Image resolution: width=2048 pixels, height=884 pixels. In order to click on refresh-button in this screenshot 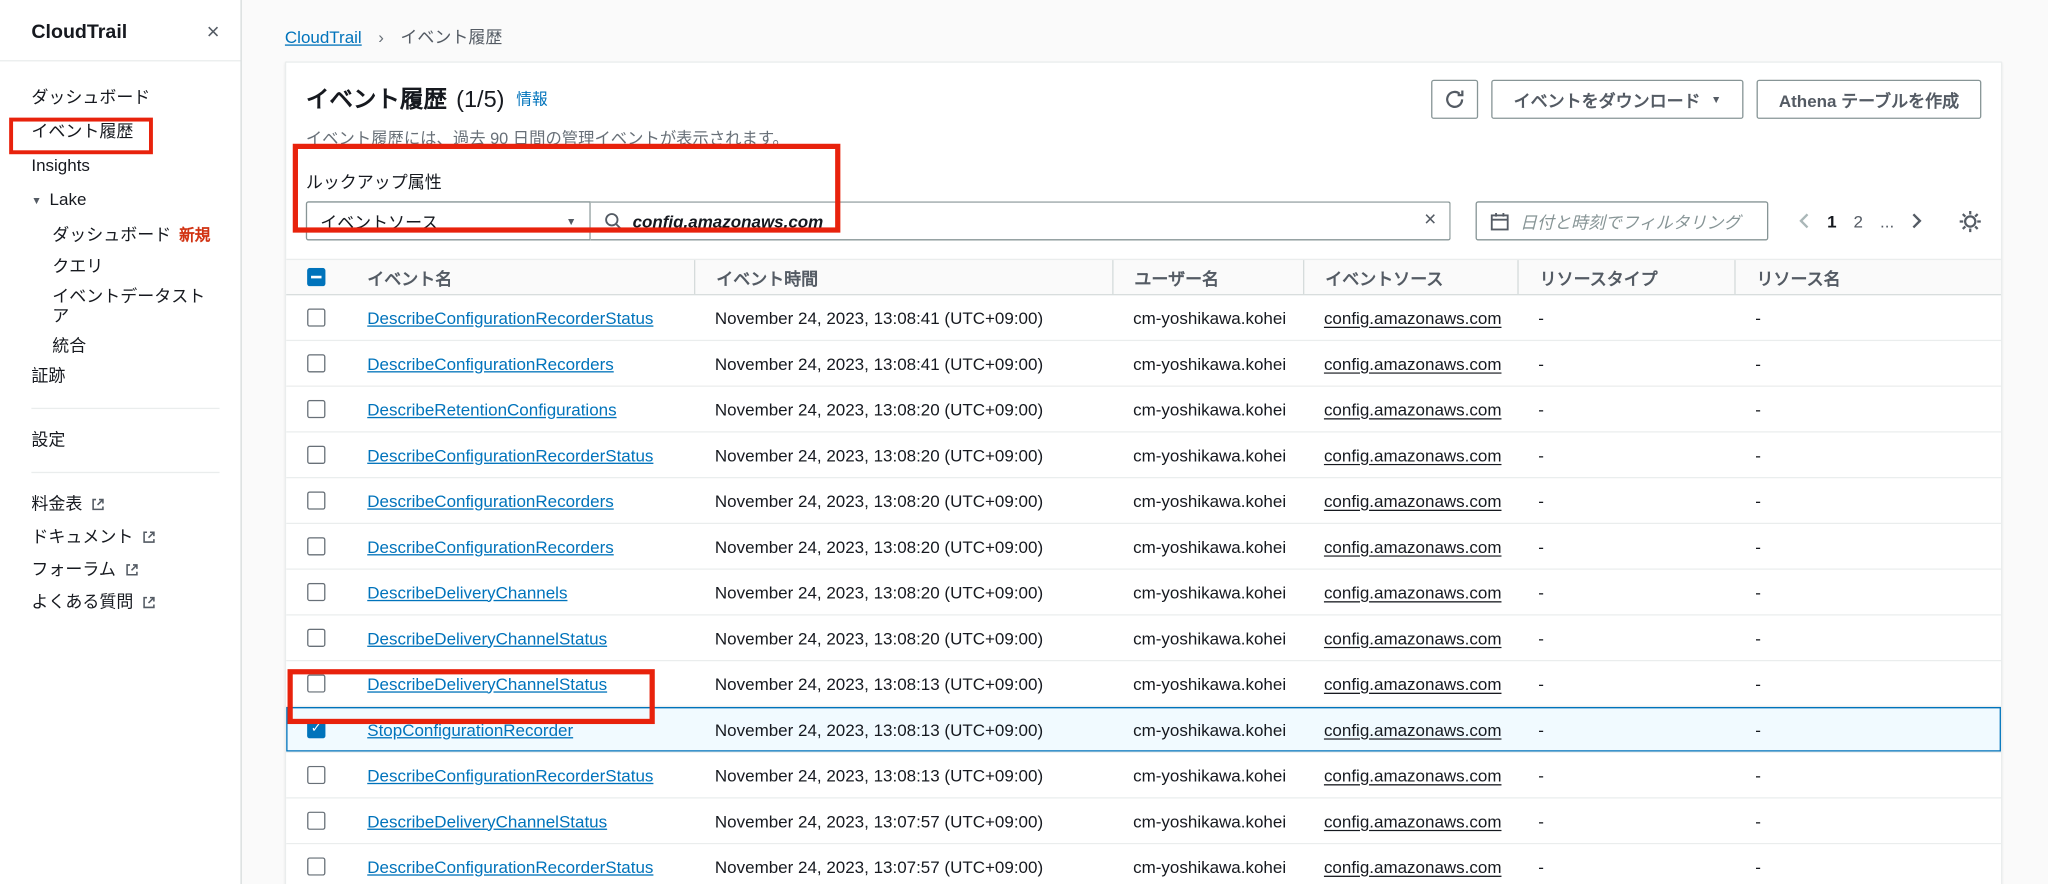, I will do `click(1455, 99)`.